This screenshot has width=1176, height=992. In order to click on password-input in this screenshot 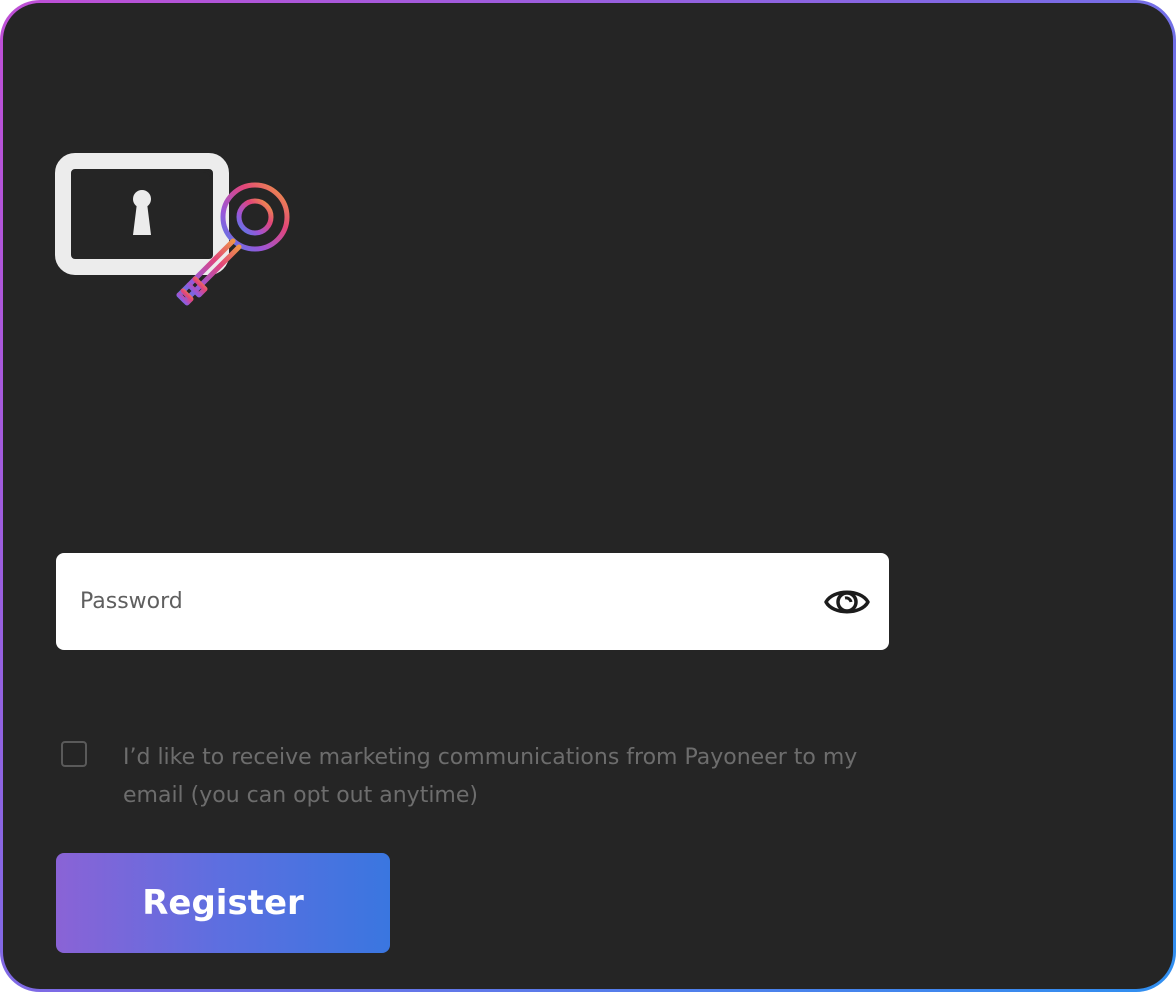, I will do `click(430, 601)`.